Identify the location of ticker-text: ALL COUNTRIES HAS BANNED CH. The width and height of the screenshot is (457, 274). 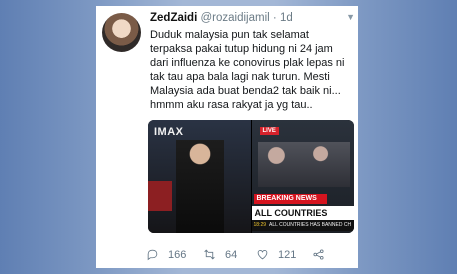
(310, 225).